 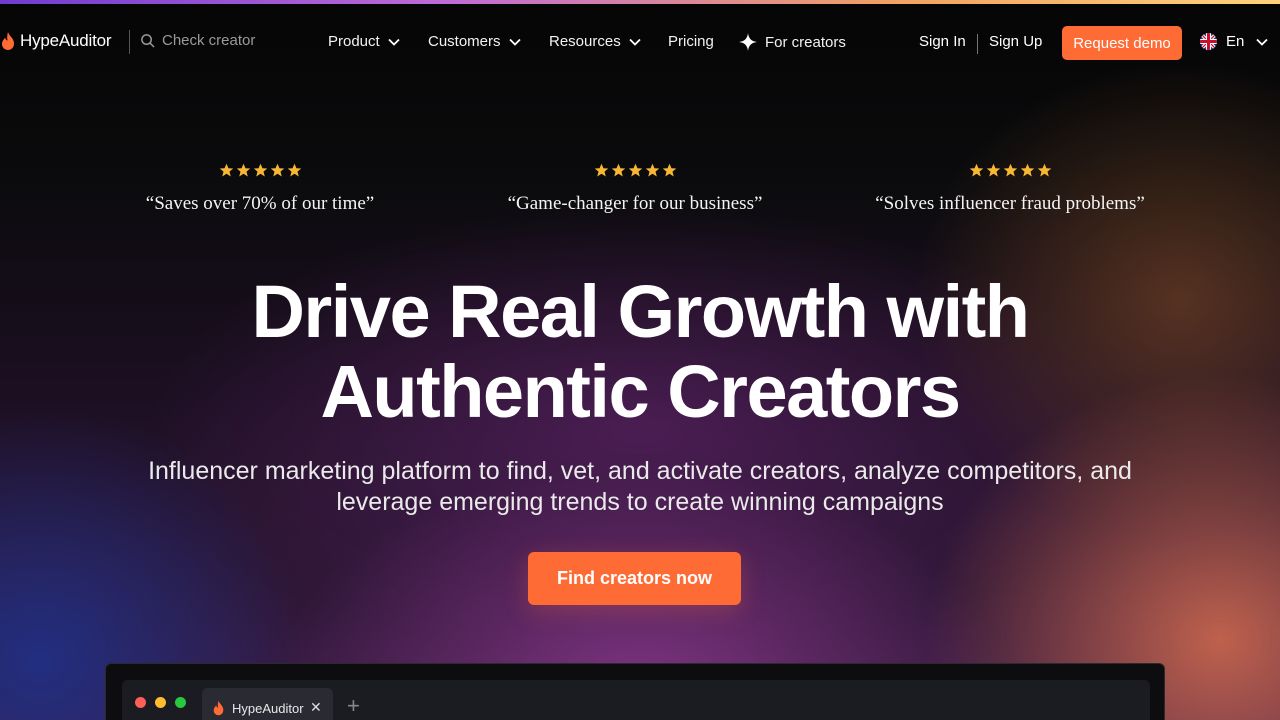 What do you see at coordinates (160, 702) in the screenshot?
I see `minimize-dot` at bounding box center [160, 702].